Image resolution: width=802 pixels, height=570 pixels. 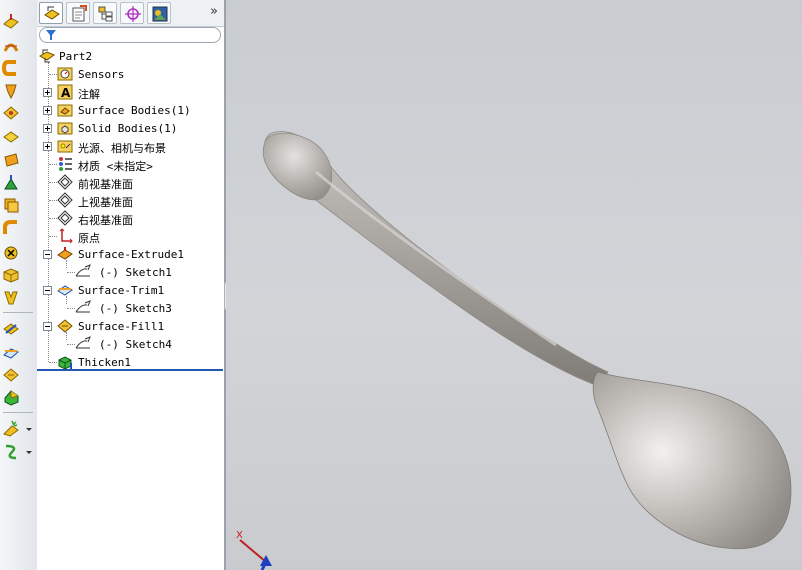 I want to click on tree-item-surface-bodies: Surface Bodies(1), so click(x=130, y=110).